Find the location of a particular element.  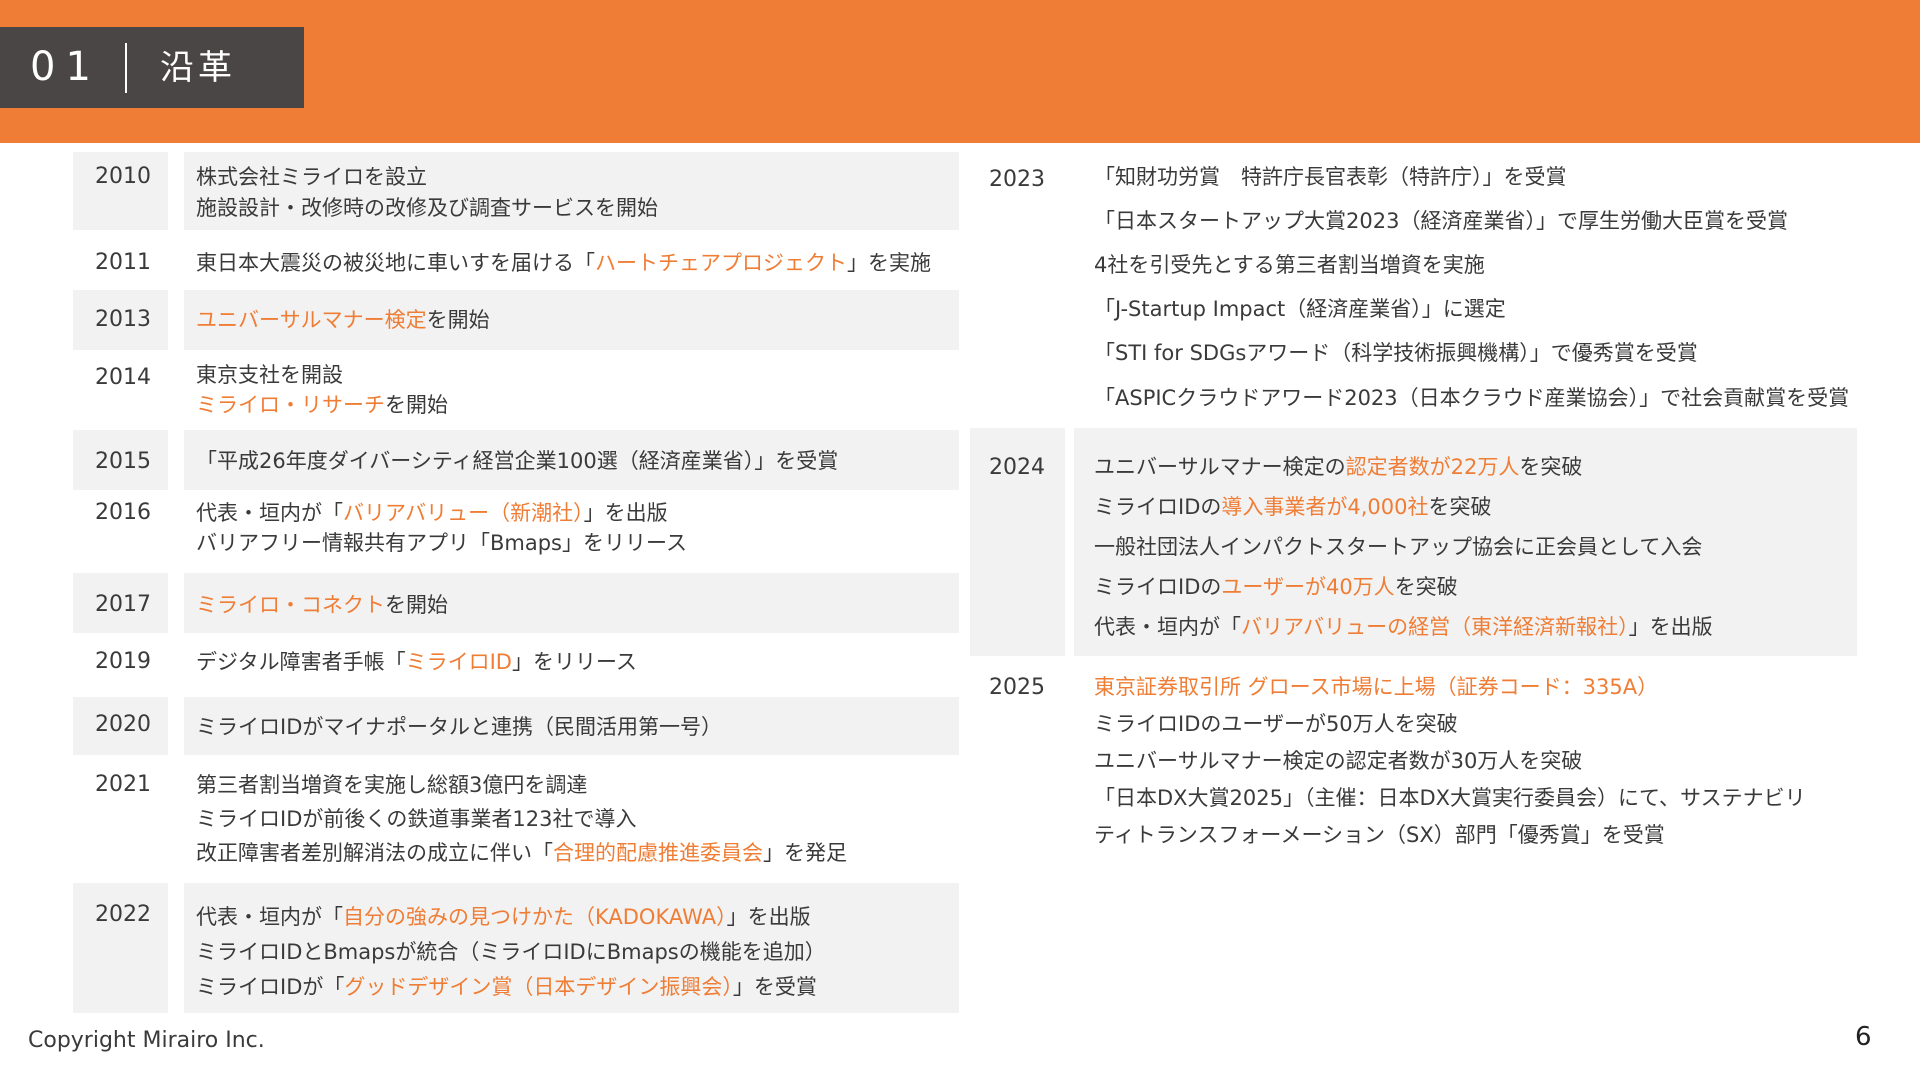

text-segment: バリアフリー情報共有アプリ「Bmaps」をリリース is located at coordinates (441, 543).